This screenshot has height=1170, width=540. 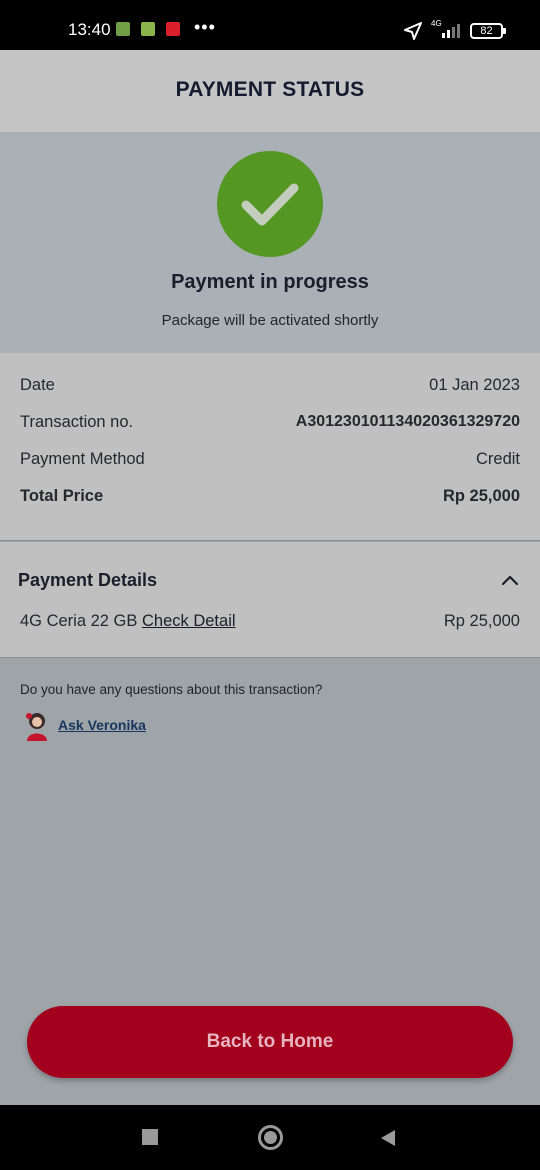 I want to click on page-title: PAYMENT STATUS, so click(x=270, y=89).